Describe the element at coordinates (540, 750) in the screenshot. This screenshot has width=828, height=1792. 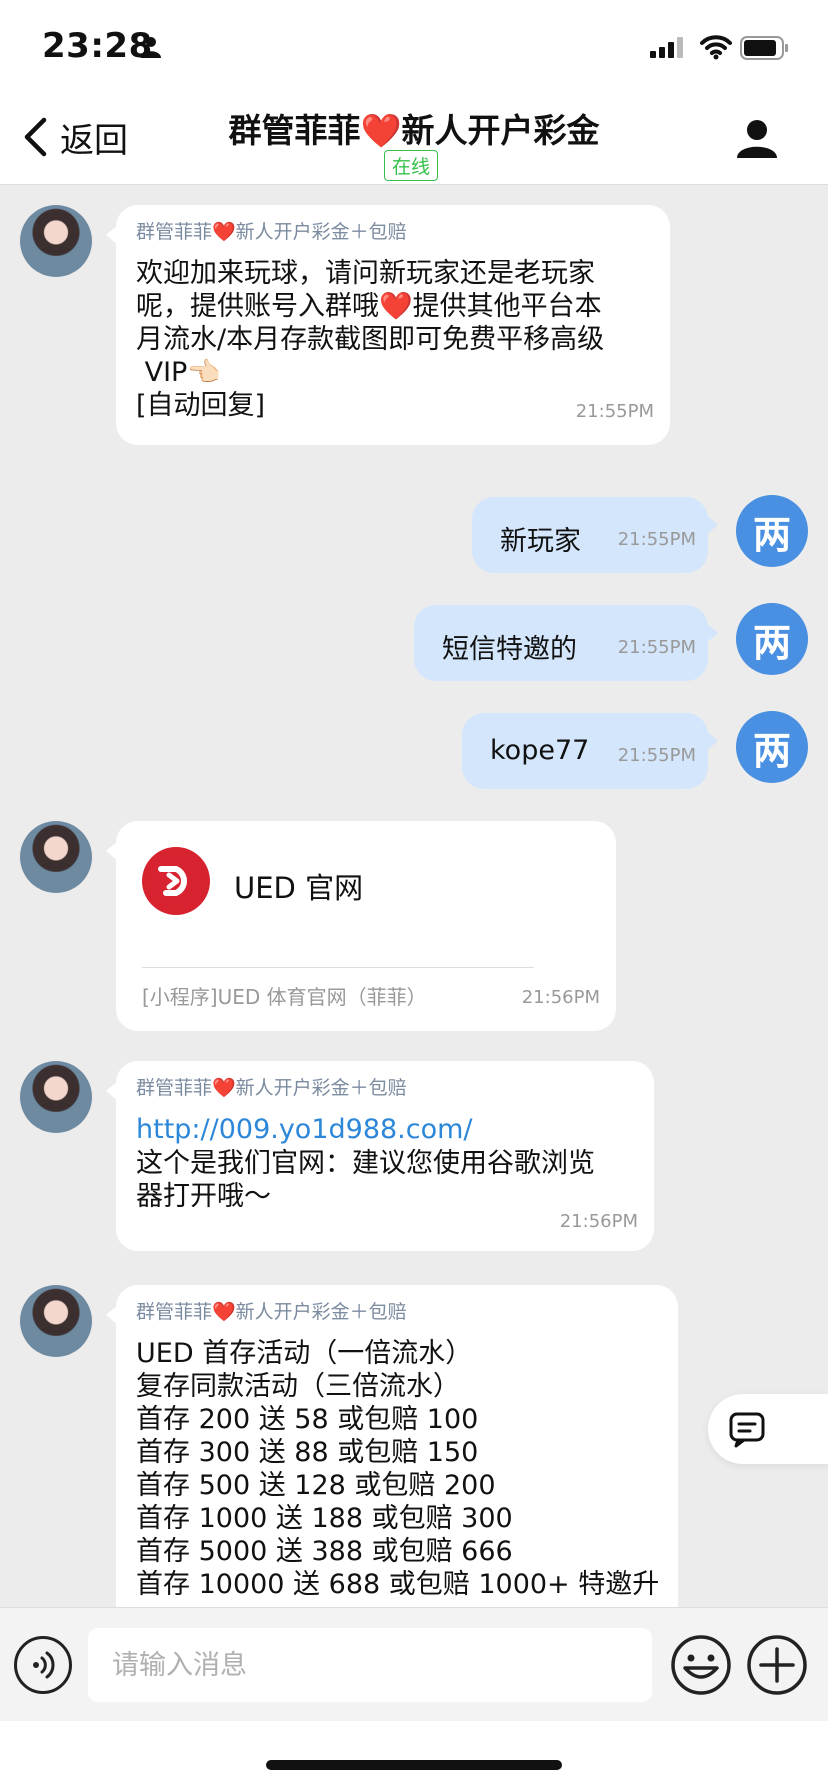
I see `message-text: kope77` at that location.